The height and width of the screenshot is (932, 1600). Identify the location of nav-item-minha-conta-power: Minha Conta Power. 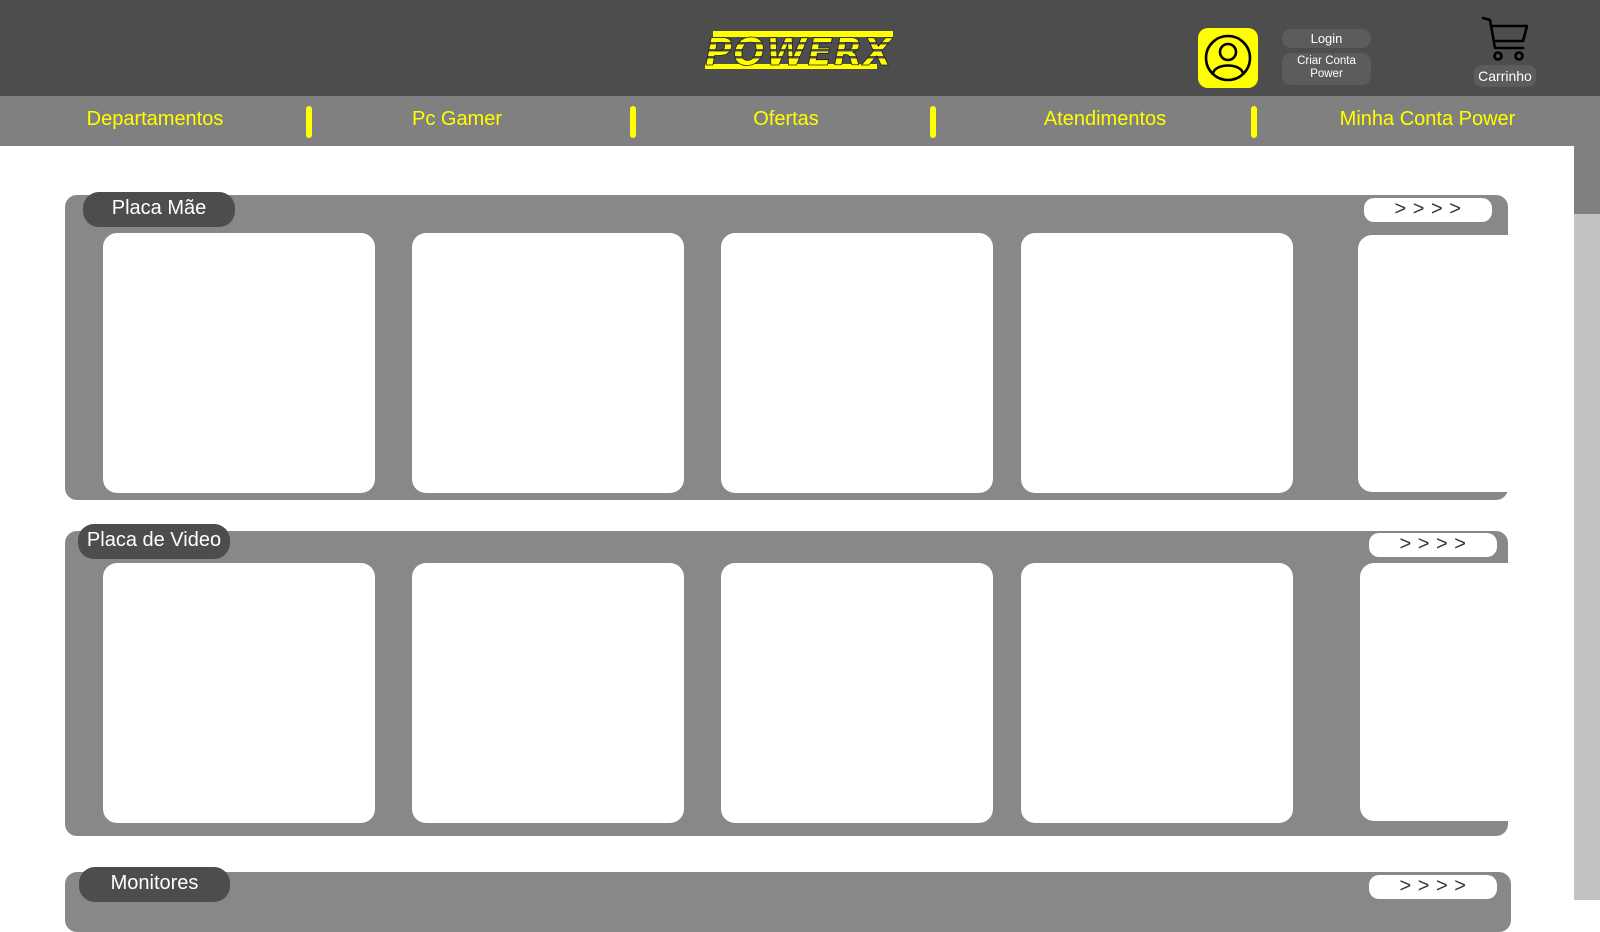
(1427, 121).